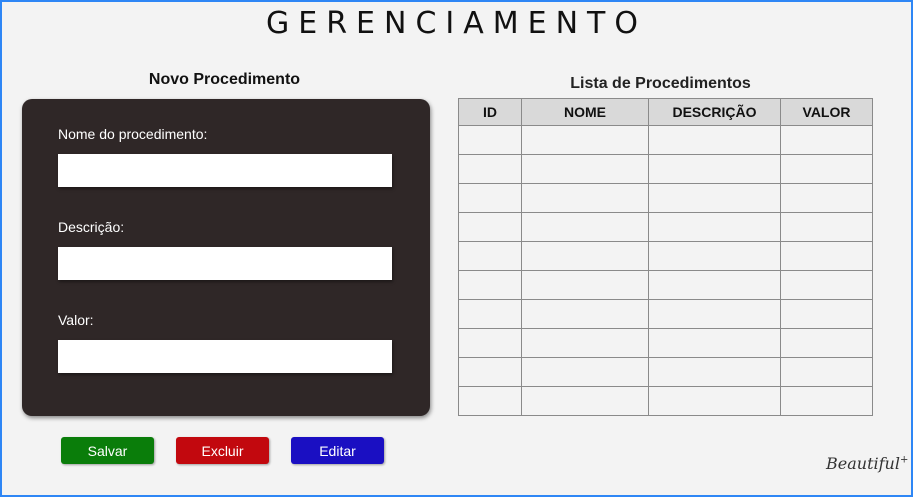  Describe the element at coordinates (225, 170) in the screenshot. I see `name-field` at that location.